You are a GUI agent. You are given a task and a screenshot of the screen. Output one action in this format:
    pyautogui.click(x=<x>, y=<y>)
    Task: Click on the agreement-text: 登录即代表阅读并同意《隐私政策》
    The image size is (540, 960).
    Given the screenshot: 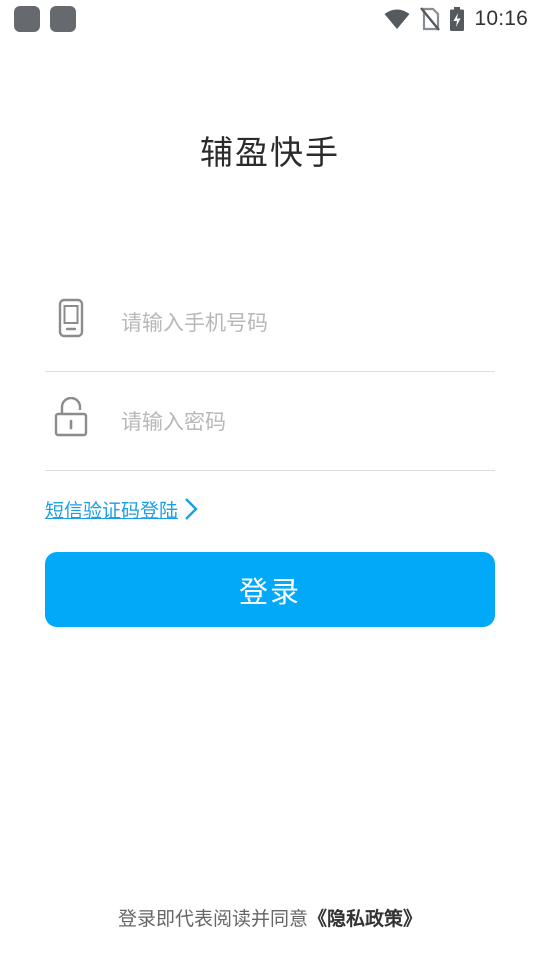 What is the action you would take?
    pyautogui.click(x=270, y=917)
    